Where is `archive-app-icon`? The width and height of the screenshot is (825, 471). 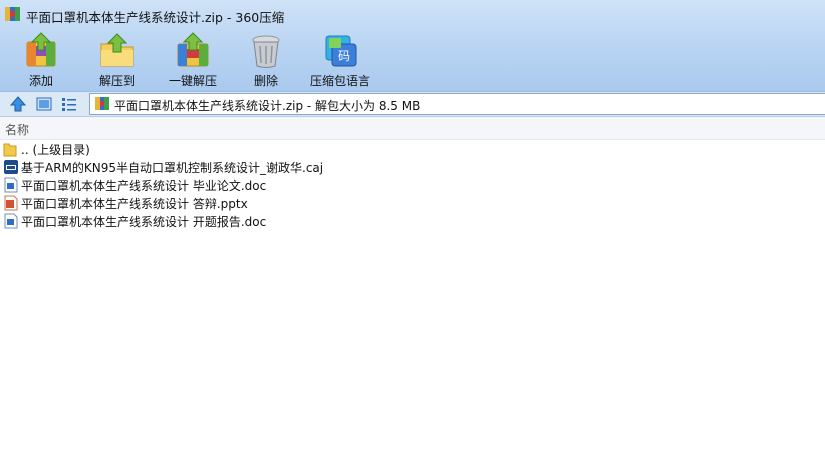
archive-app-icon is located at coordinates (12, 14).